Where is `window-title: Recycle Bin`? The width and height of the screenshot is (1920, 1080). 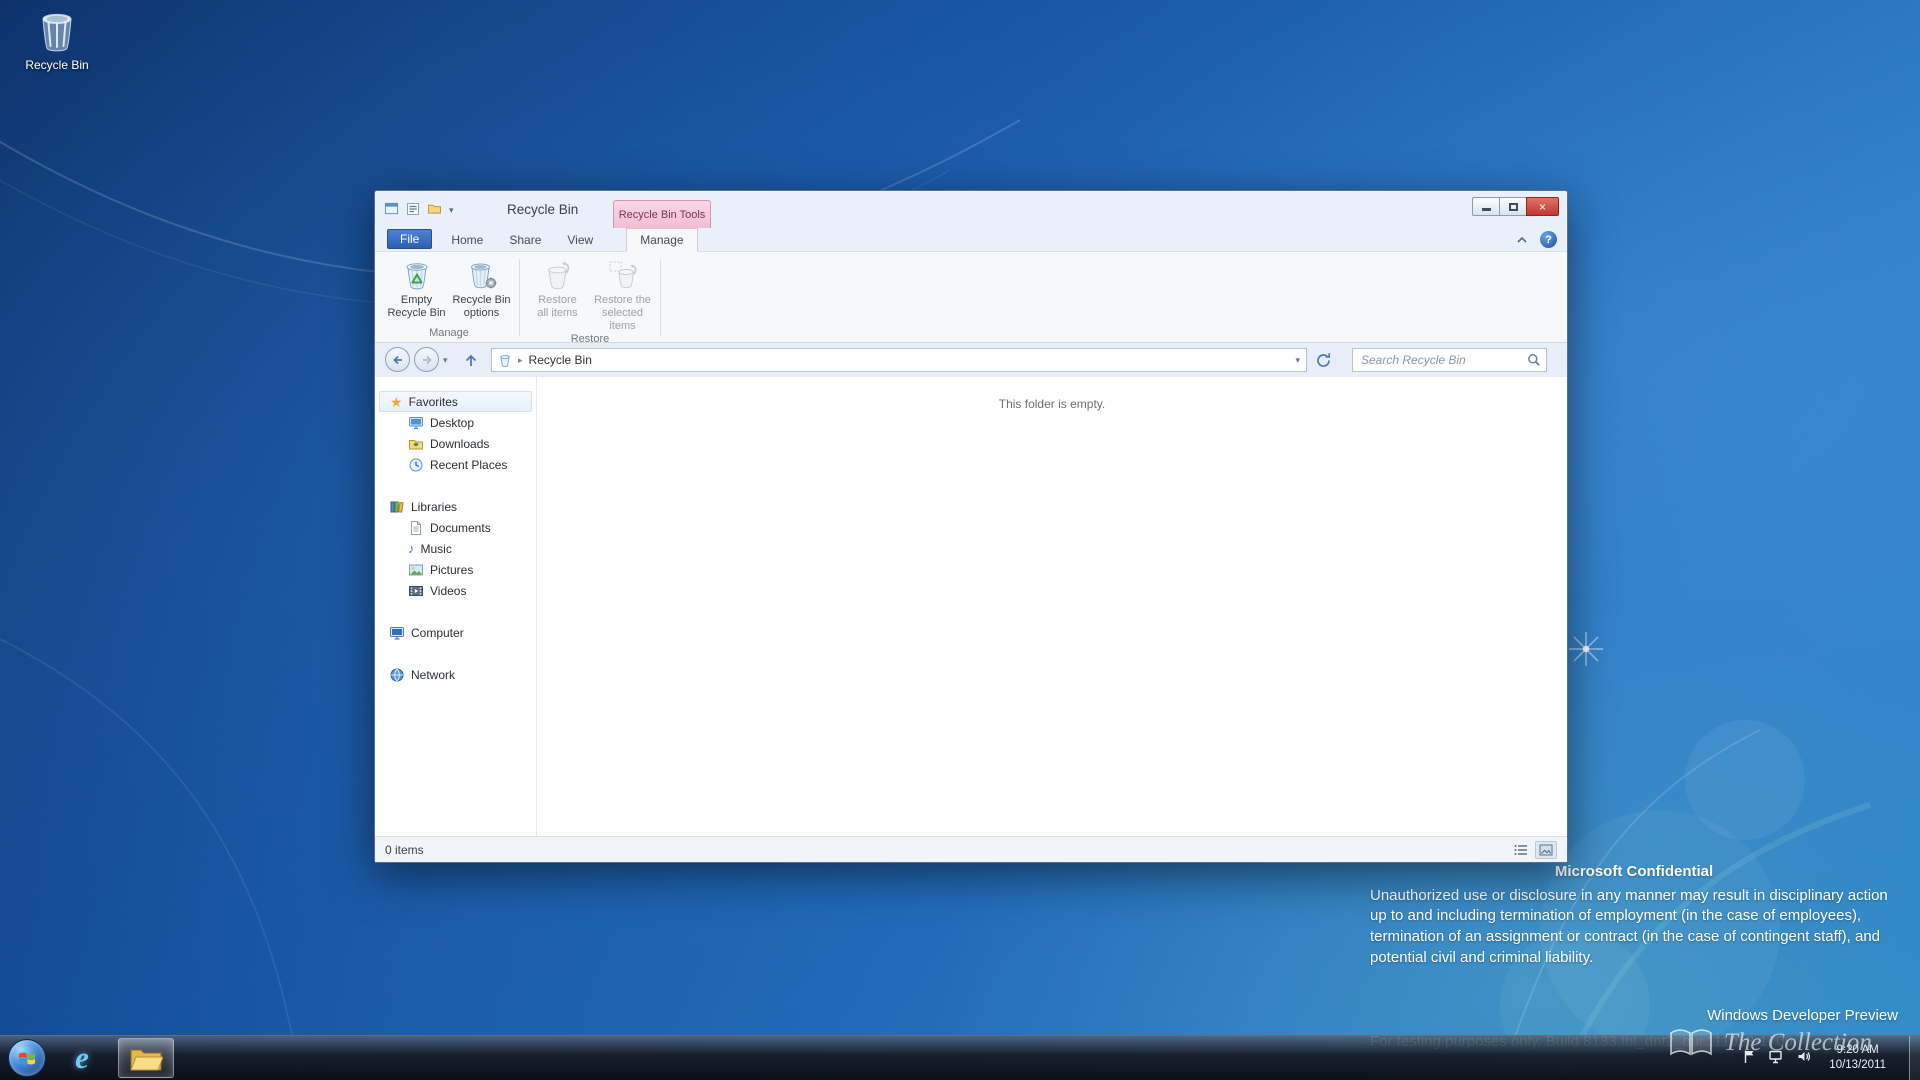 window-title: Recycle Bin is located at coordinates (543, 209).